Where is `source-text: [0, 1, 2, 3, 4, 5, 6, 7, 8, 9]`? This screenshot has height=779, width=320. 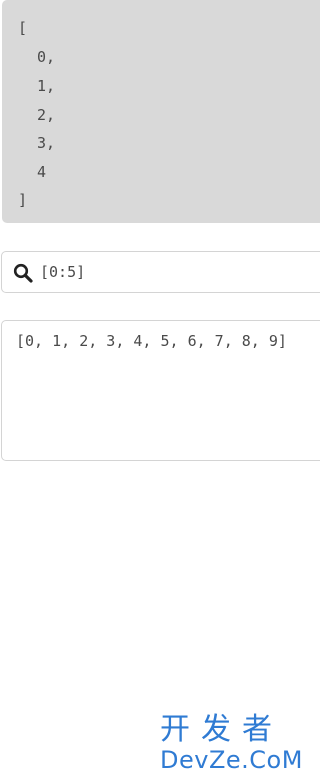 source-text: [0, 1, 2, 3, 4, 5, 6, 7, 8, 9] is located at coordinates (151, 341).